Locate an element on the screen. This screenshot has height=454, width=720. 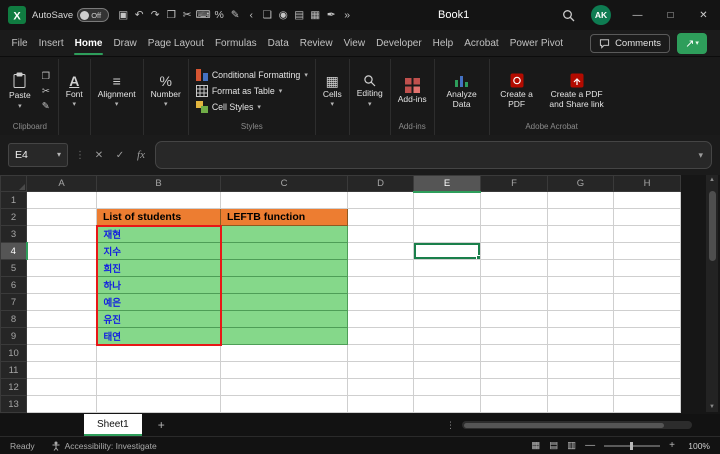
cell-E9 is located at coordinates (447, 336).